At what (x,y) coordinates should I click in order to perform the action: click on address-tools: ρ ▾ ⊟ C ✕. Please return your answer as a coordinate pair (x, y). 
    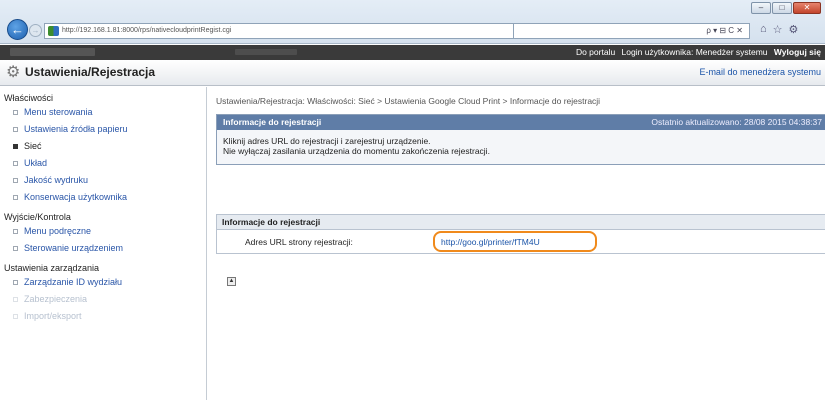
    Looking at the image, I should click on (632, 31).